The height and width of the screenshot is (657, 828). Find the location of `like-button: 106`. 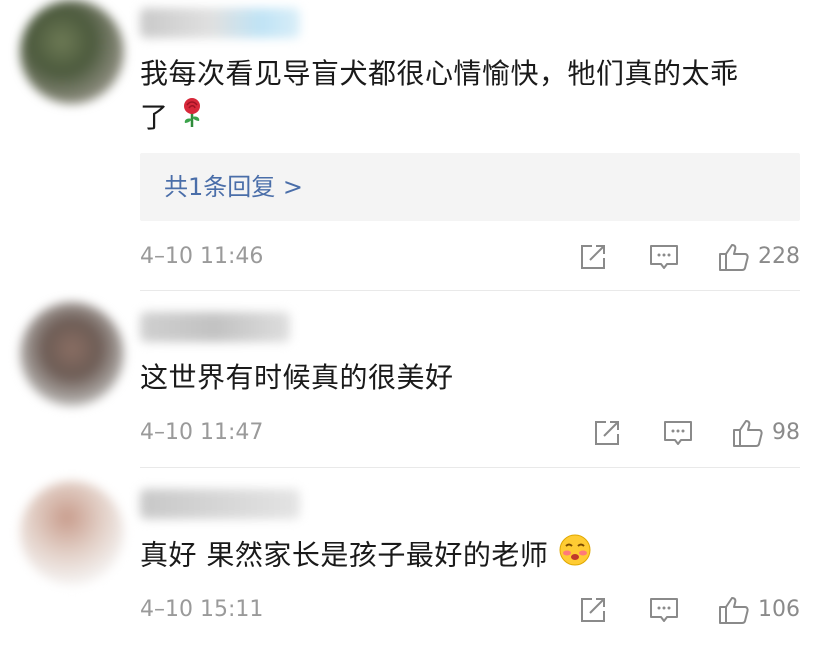

like-button: 106 is located at coordinates (759, 610).